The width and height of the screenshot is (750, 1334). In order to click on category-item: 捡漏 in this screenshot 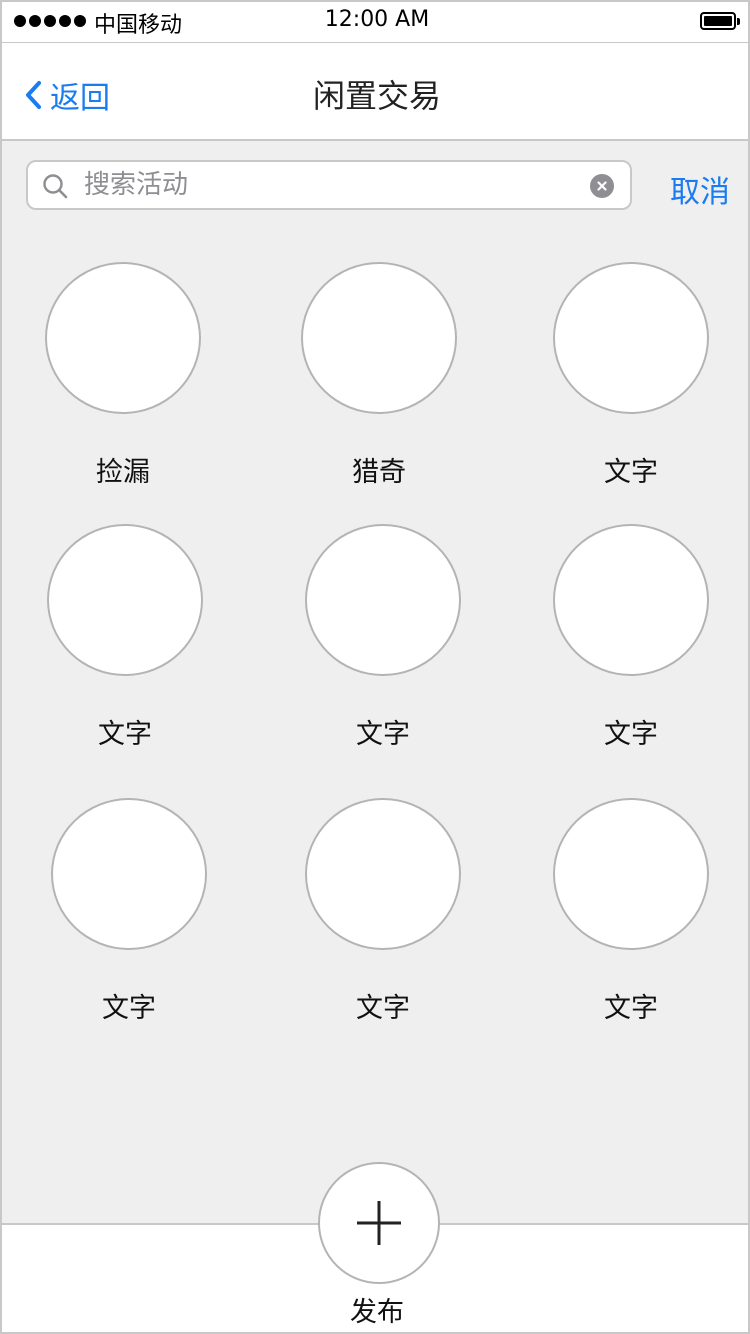, I will do `click(123, 375)`.